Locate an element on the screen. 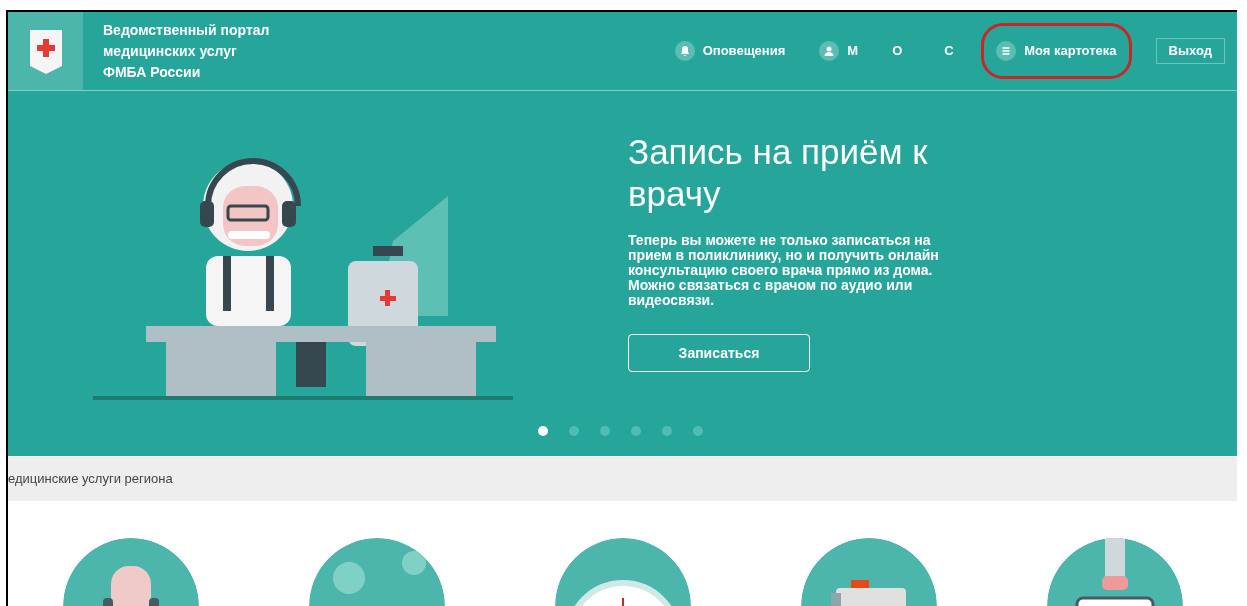 The width and height of the screenshot is (1247, 606). nav-link: Моя картотека is located at coordinates (1056, 51).